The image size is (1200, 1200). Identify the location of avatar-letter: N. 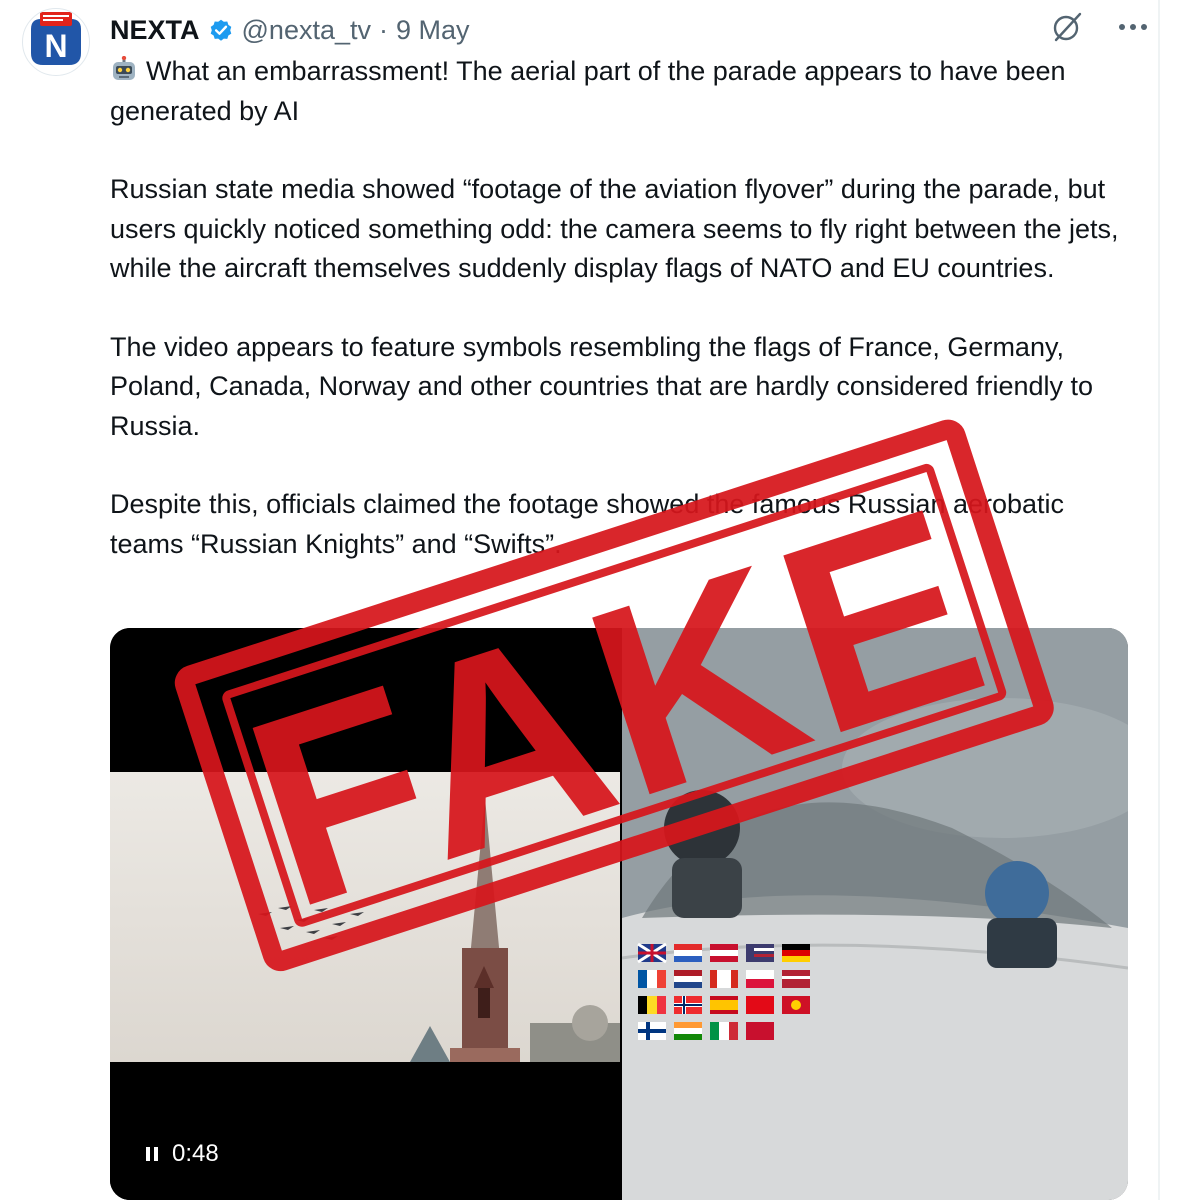
(55, 46).